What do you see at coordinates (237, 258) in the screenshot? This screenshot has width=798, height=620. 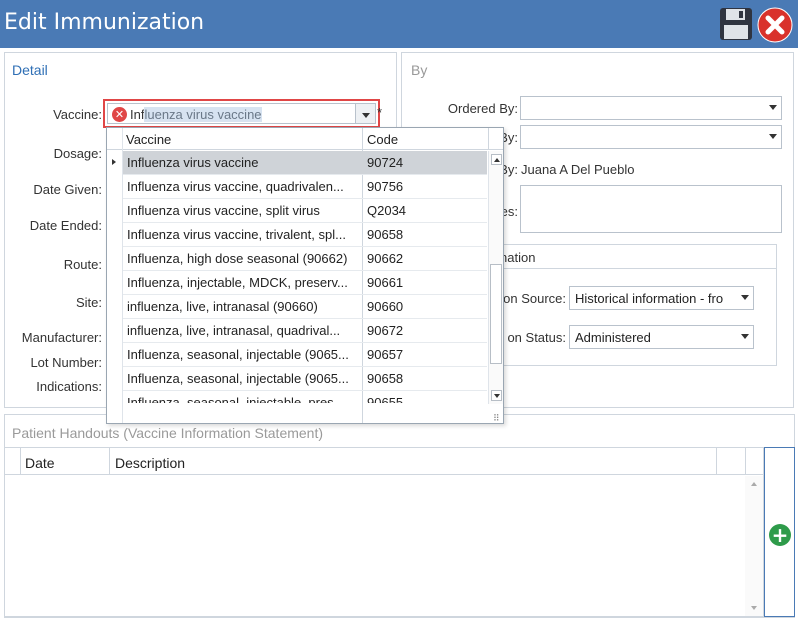 I see `vaccine-name-cell: Influenza, high dose seasonal (90662)` at bounding box center [237, 258].